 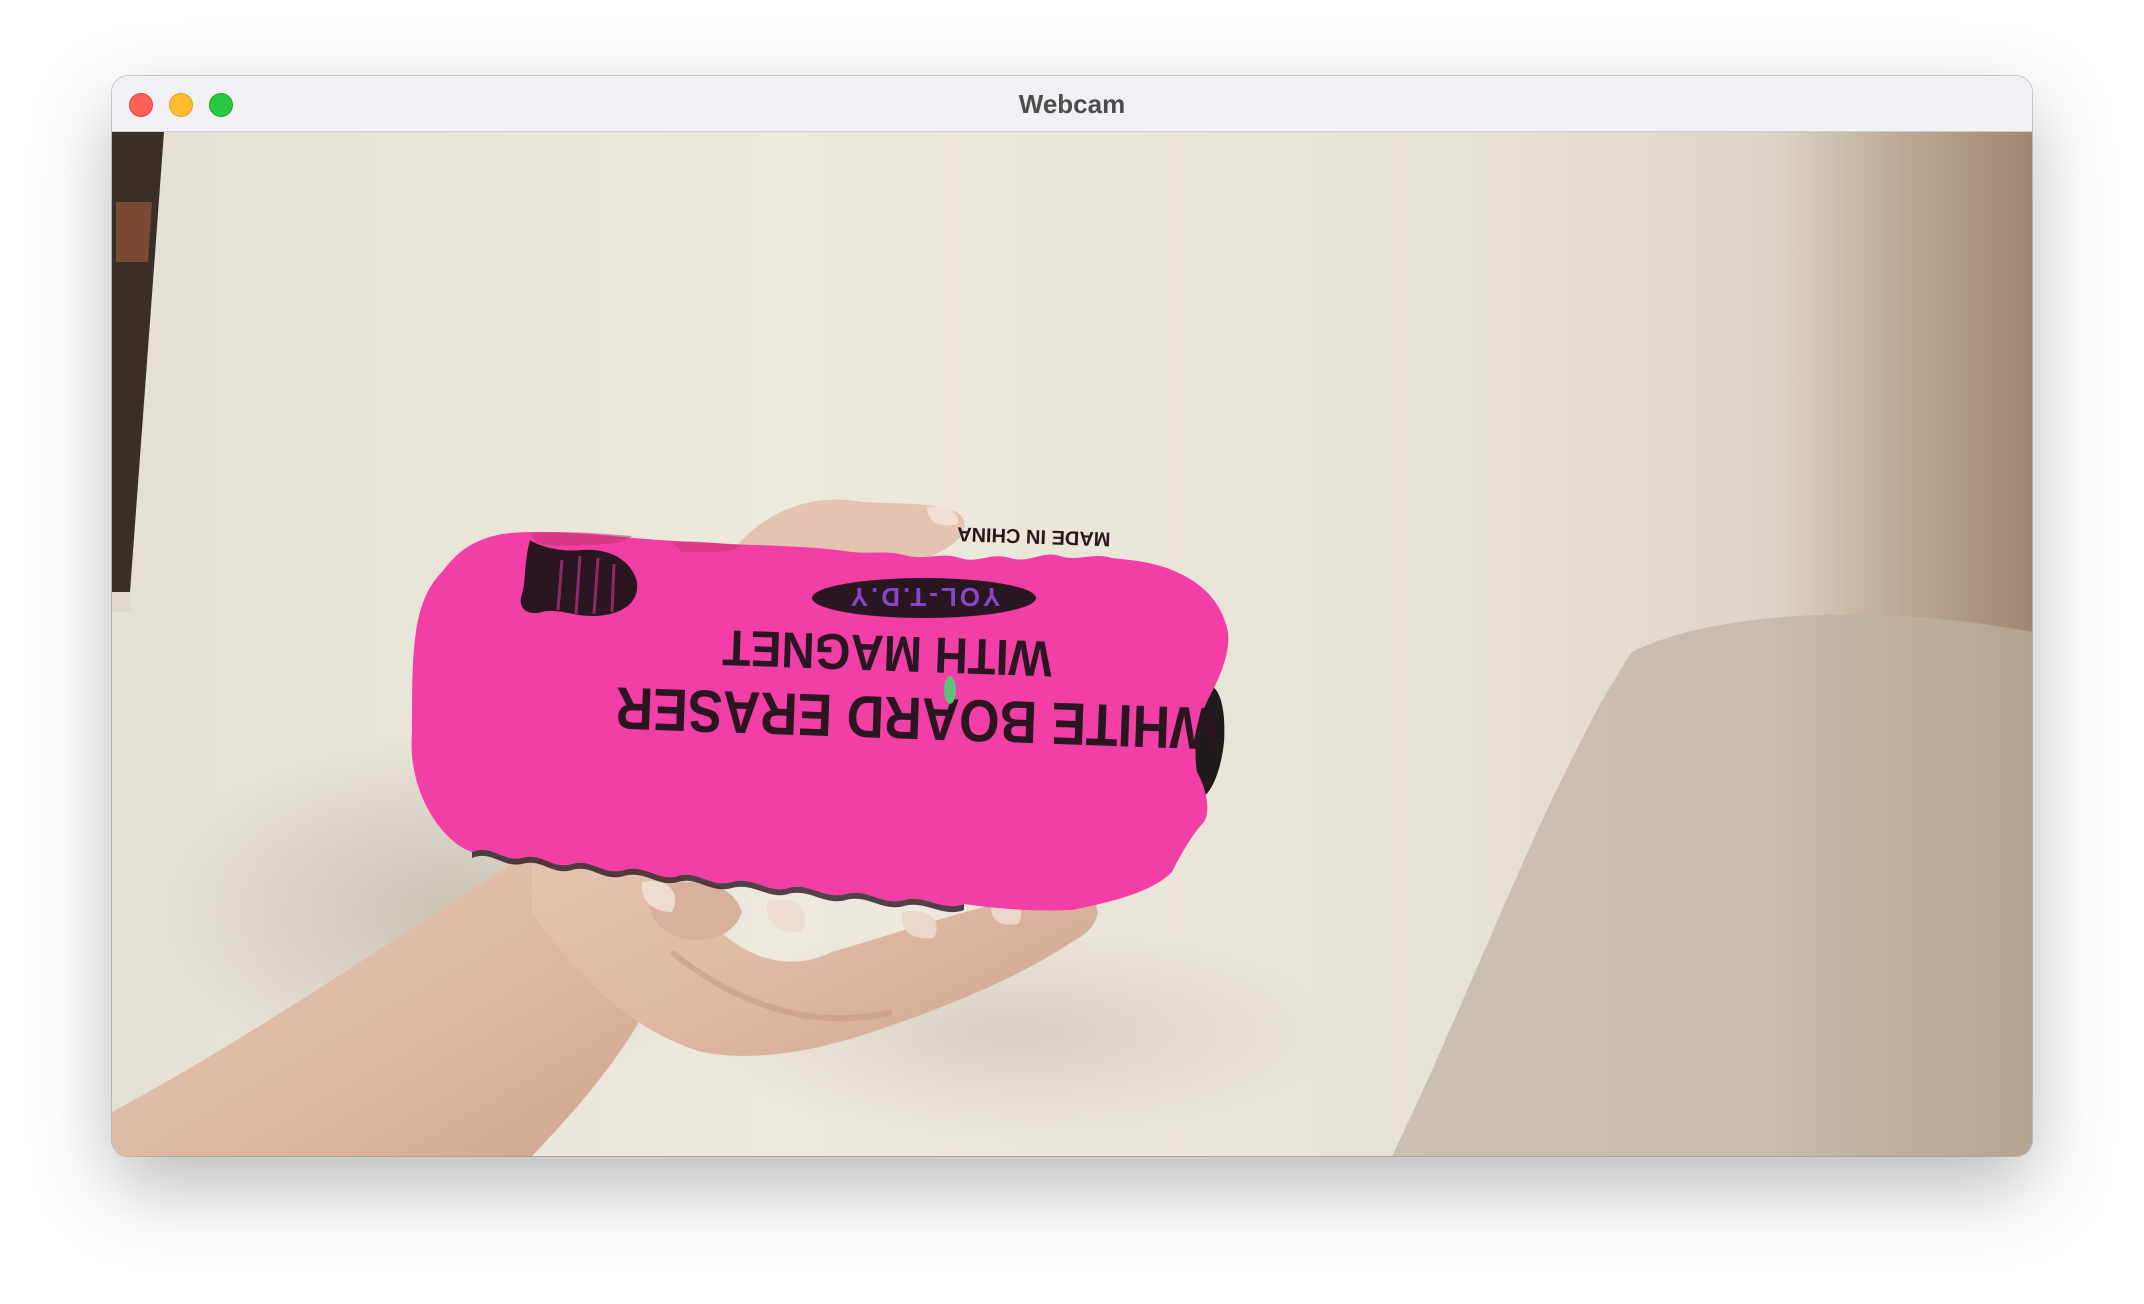 What do you see at coordinates (950, 690) in the screenshot?
I see `green-dot` at bounding box center [950, 690].